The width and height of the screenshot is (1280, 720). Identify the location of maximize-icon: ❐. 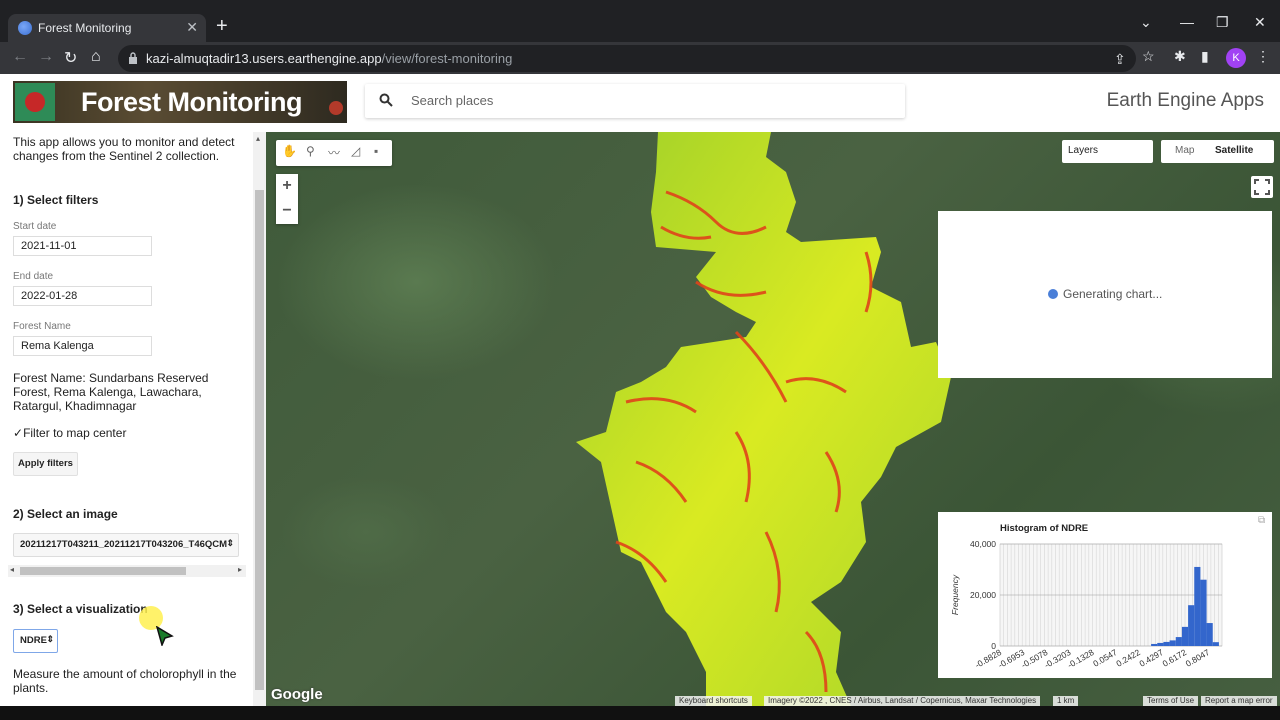
(1222, 22).